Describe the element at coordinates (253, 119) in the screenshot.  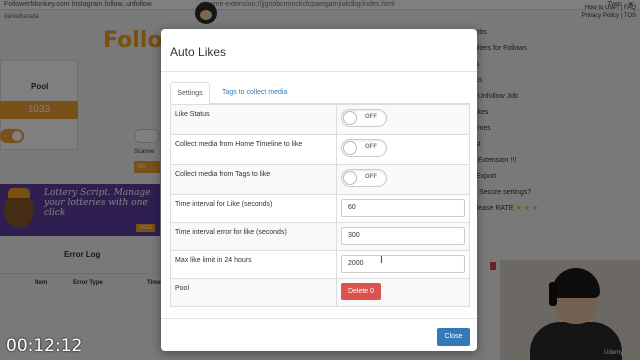
I see `row-label: Like Status` at that location.